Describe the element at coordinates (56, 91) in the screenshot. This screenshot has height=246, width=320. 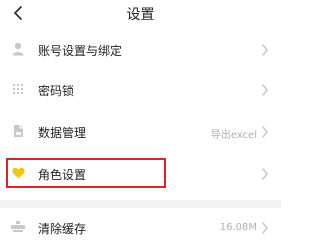
I see `settings-row-label: 密码锁` at that location.